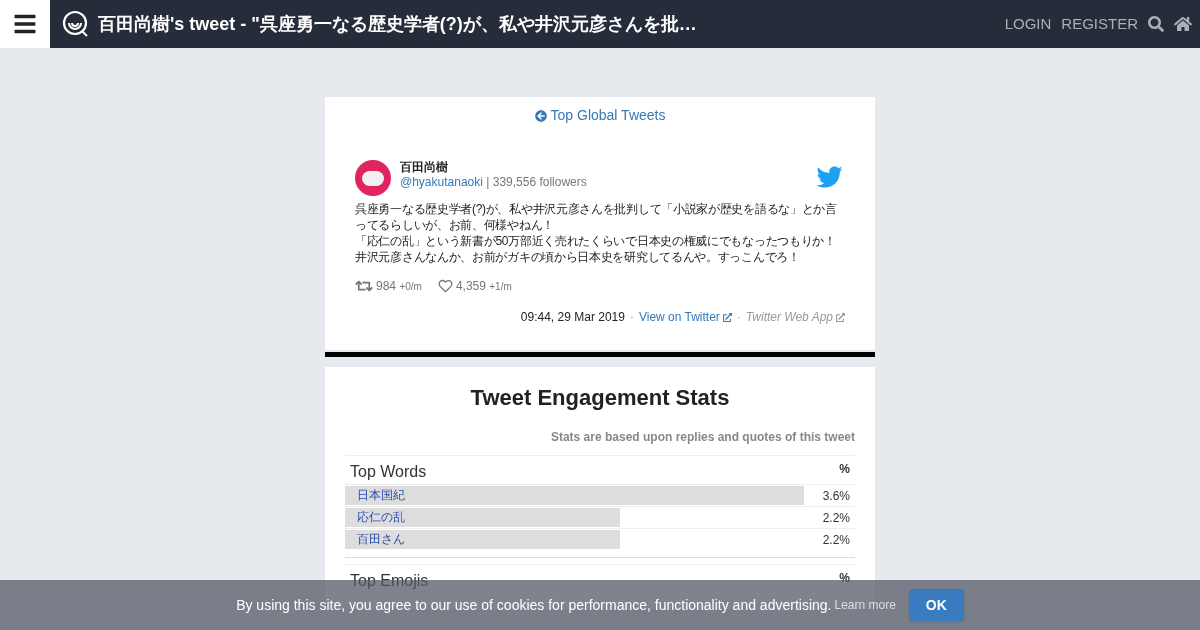 This screenshot has width=1200, height=630. Describe the element at coordinates (441, 182) in the screenshot. I see `author-handle: @hyakutanaoki` at that location.